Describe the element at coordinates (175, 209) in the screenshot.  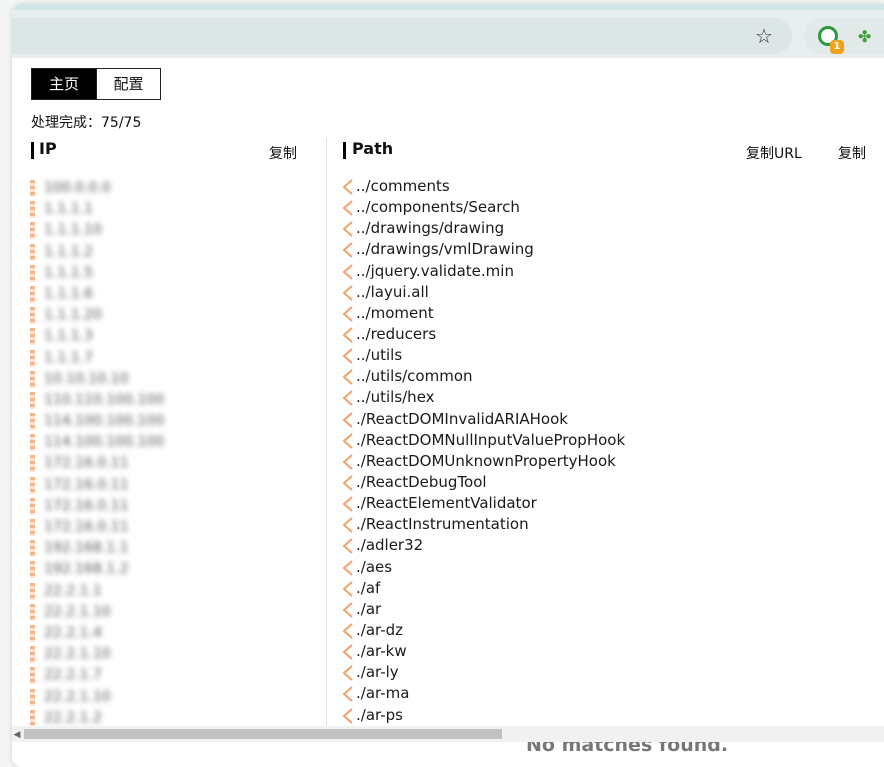
I see `ip-list-item: 1.1.1.1` at that location.